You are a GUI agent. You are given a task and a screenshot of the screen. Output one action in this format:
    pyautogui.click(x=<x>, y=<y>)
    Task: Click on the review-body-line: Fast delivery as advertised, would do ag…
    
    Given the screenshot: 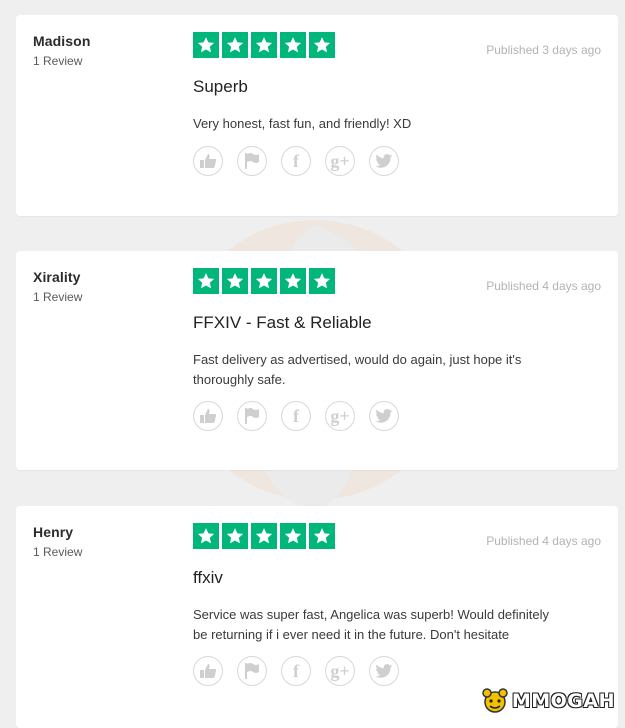 What is the action you would take?
    pyautogui.click(x=357, y=359)
    